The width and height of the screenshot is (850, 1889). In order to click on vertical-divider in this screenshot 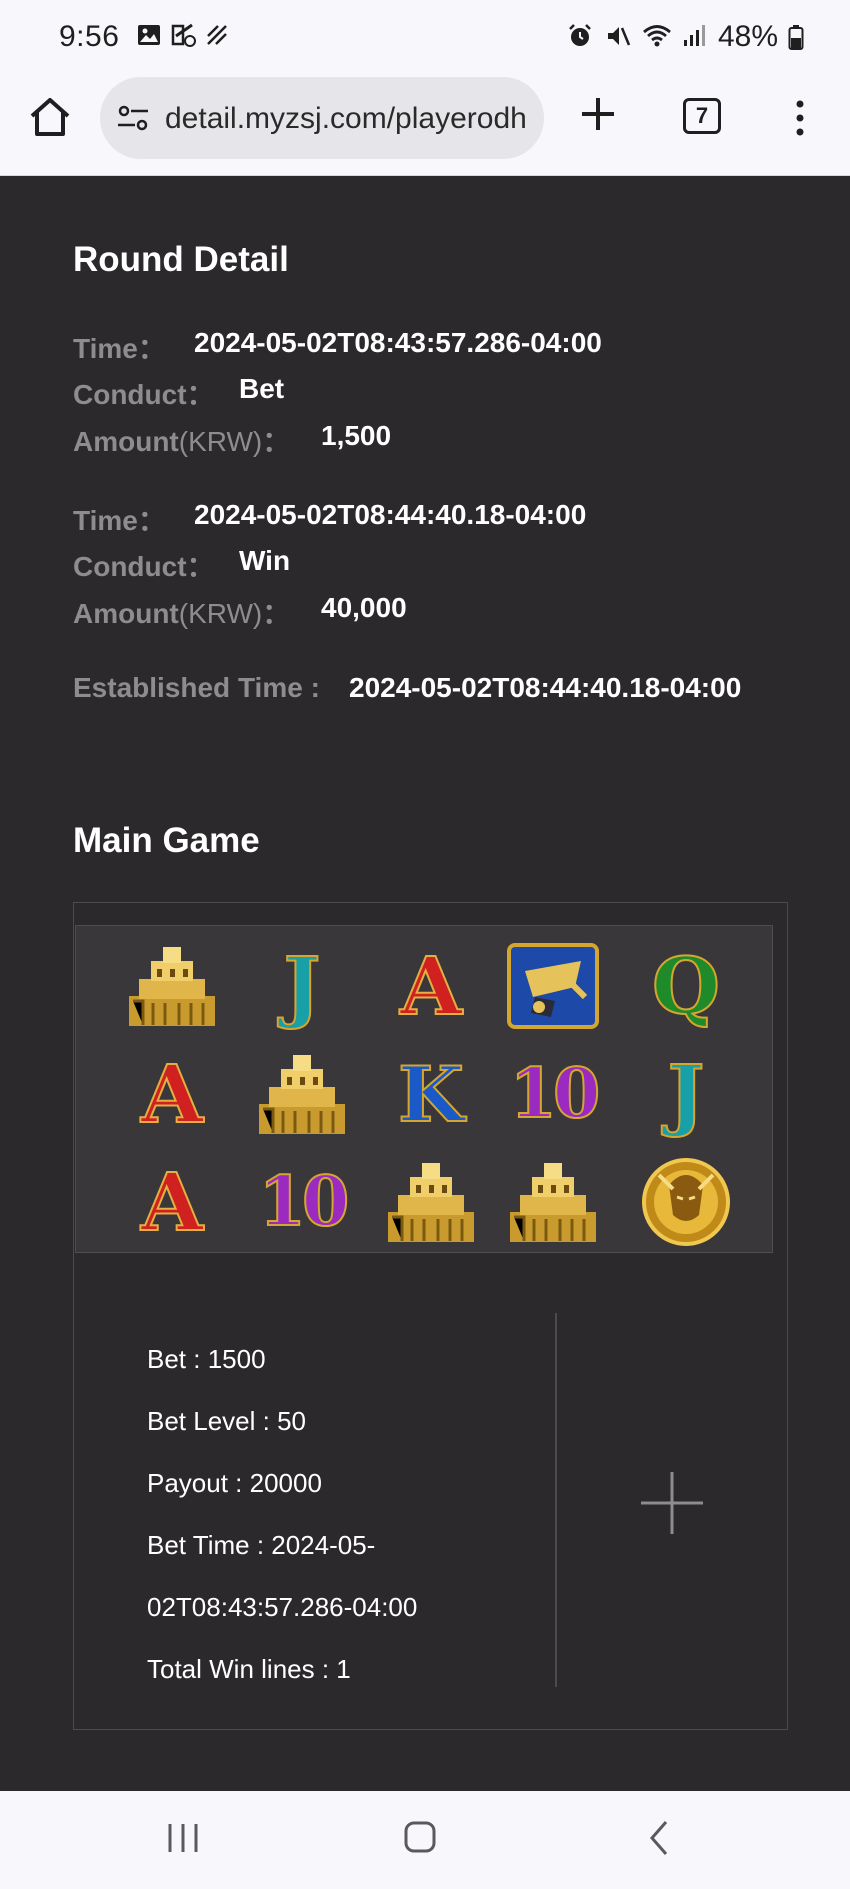, I will do `click(556, 1500)`.